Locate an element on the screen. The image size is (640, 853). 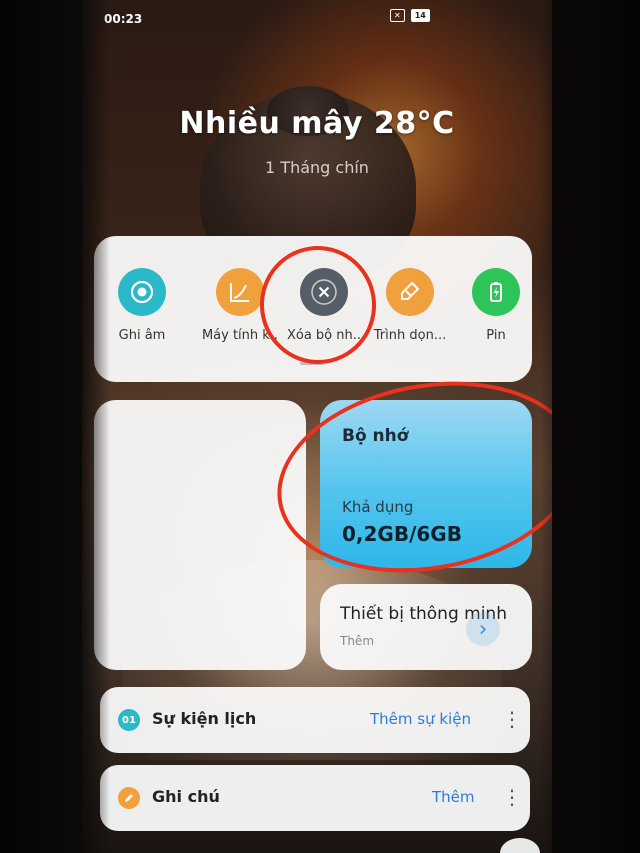
calendar-icon: 01 is located at coordinates (129, 720).